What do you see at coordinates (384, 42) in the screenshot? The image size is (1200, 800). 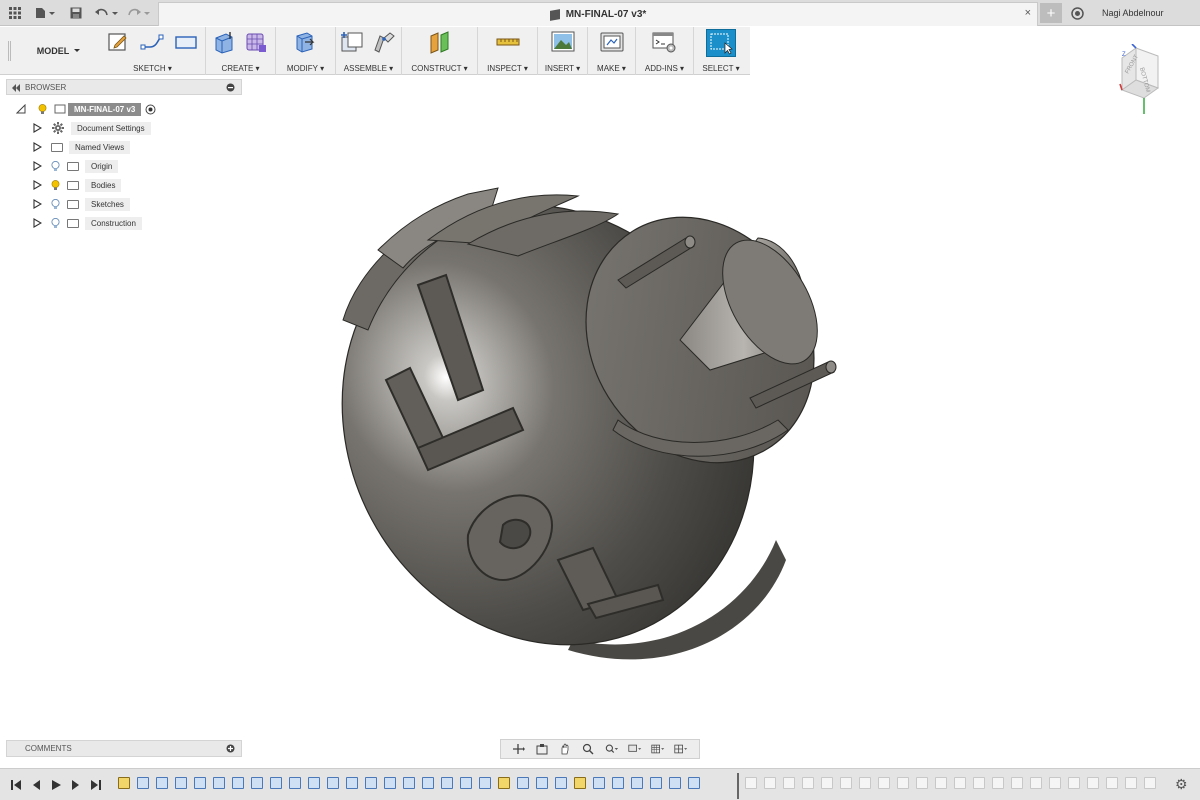 I see `joint-icon` at bounding box center [384, 42].